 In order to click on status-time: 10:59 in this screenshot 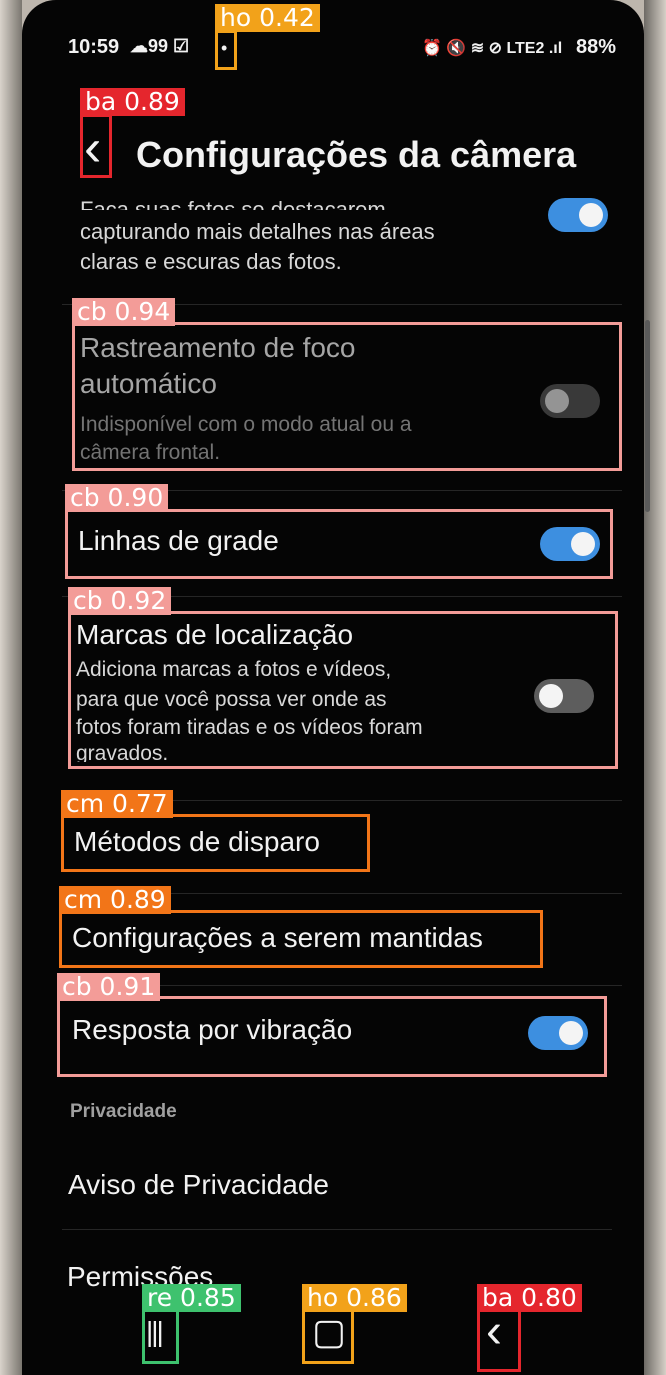, I will do `click(94, 47)`.